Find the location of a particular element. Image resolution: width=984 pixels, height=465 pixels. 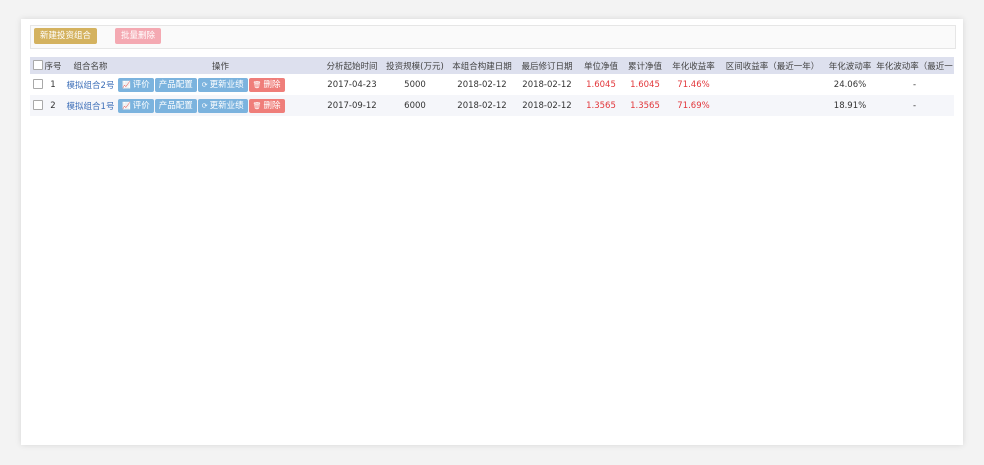

row-ann-return: 71.46% is located at coordinates (693, 84).